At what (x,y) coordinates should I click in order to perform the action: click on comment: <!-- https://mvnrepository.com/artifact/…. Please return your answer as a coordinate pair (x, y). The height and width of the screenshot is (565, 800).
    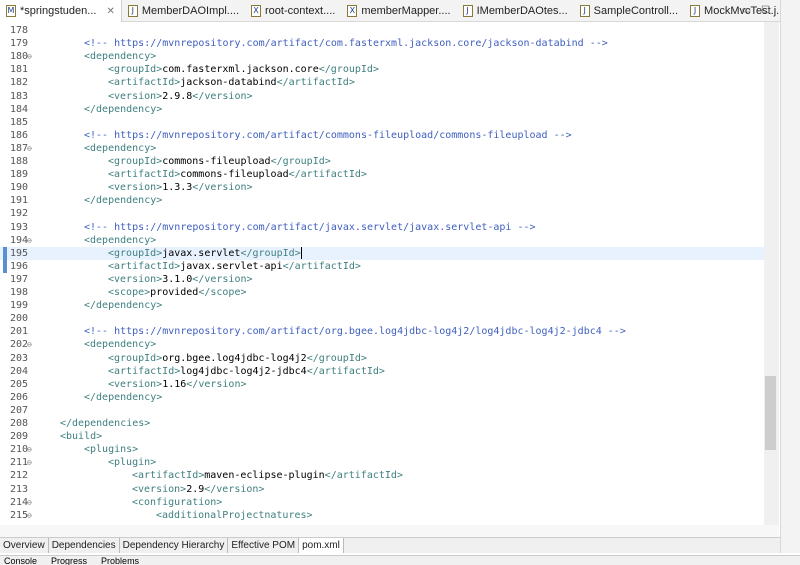
    Looking at the image, I should click on (355, 332).